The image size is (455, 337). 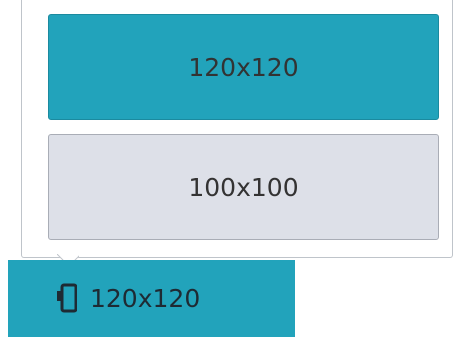 I want to click on size-option-label: 120x120, so click(x=243, y=67).